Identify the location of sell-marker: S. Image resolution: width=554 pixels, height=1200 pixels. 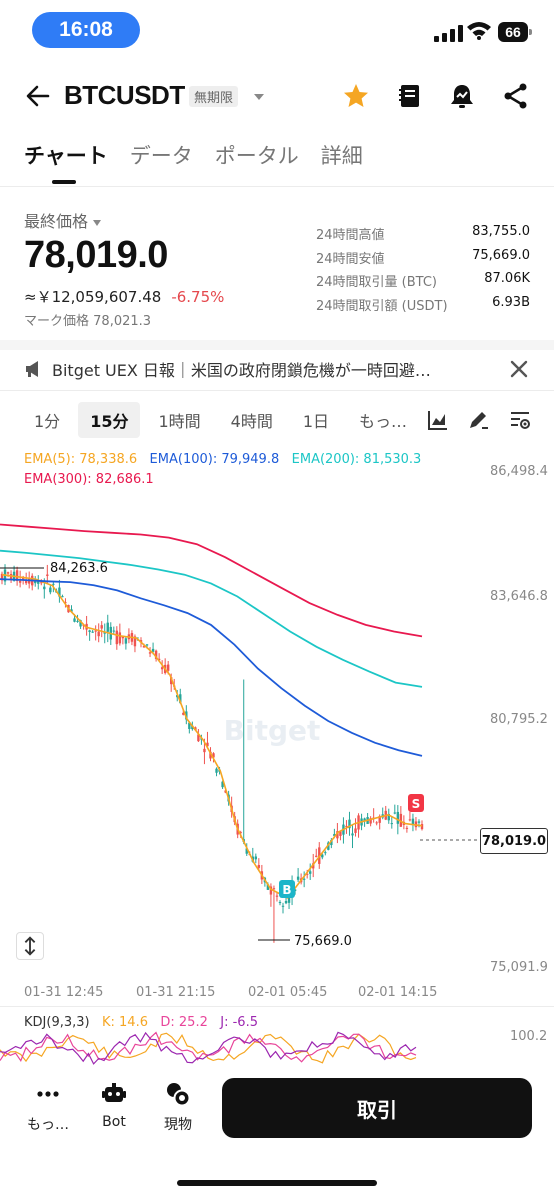
(416, 803).